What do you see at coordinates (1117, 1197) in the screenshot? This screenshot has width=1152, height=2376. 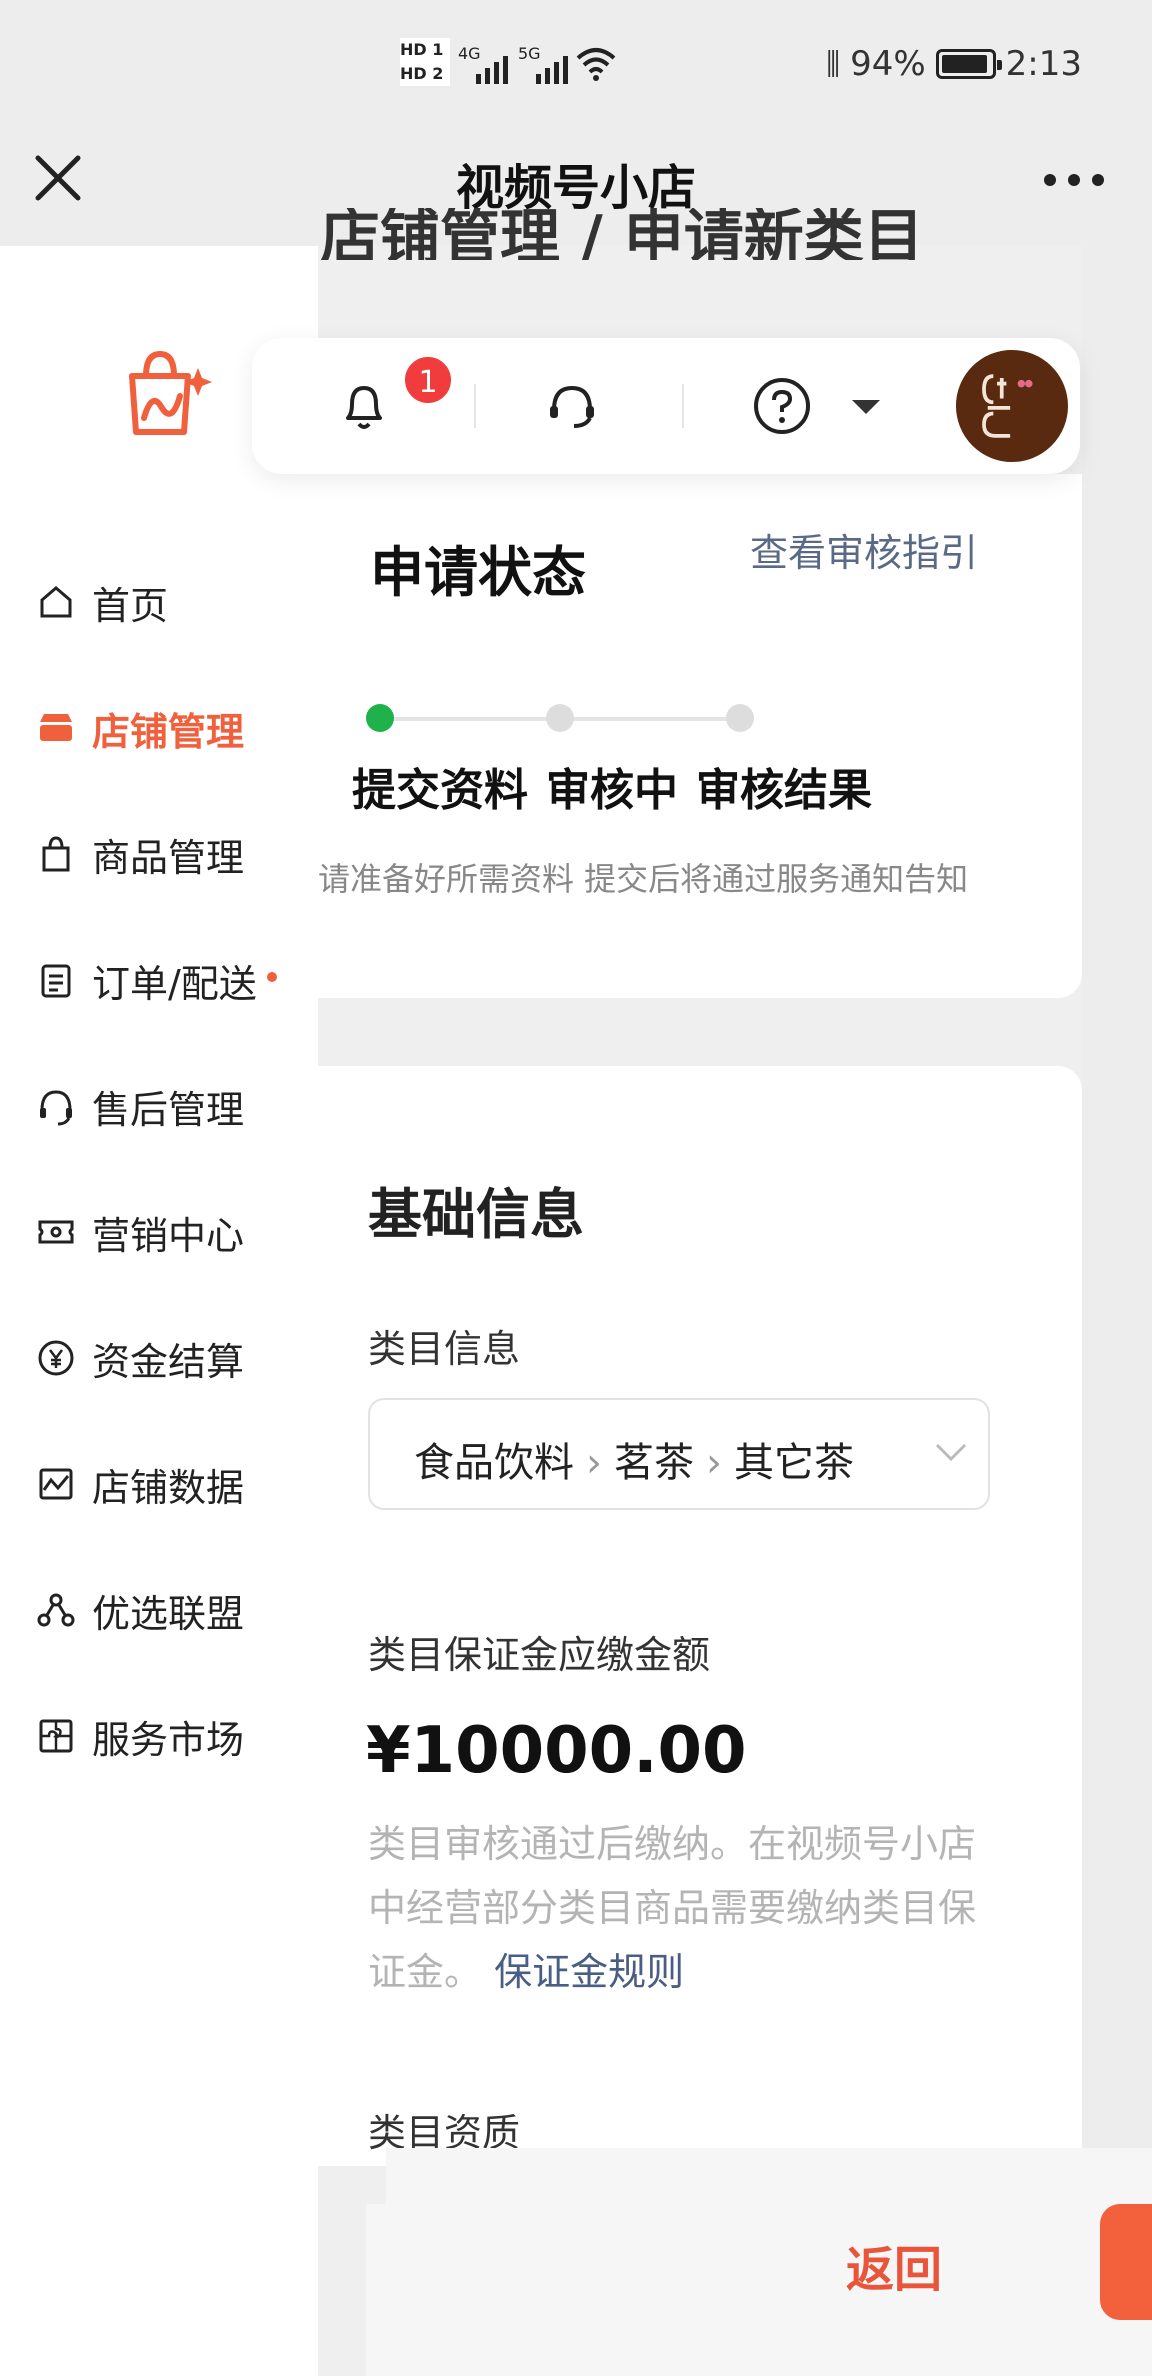 I see `background-strip` at bounding box center [1117, 1197].